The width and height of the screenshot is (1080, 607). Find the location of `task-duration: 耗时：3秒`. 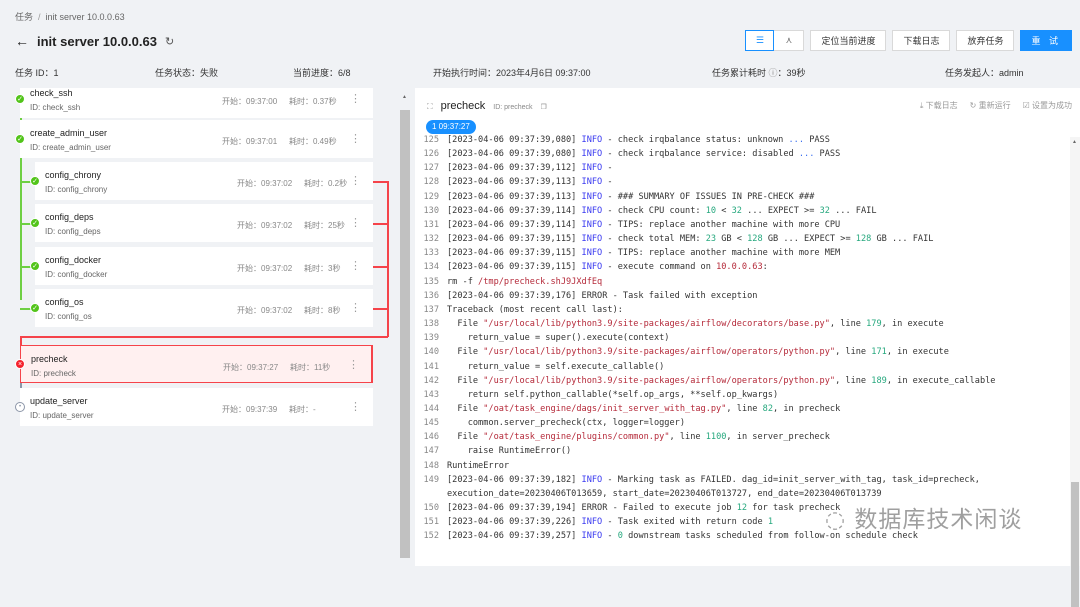

task-duration: 耗时：3秒 is located at coordinates (322, 268).